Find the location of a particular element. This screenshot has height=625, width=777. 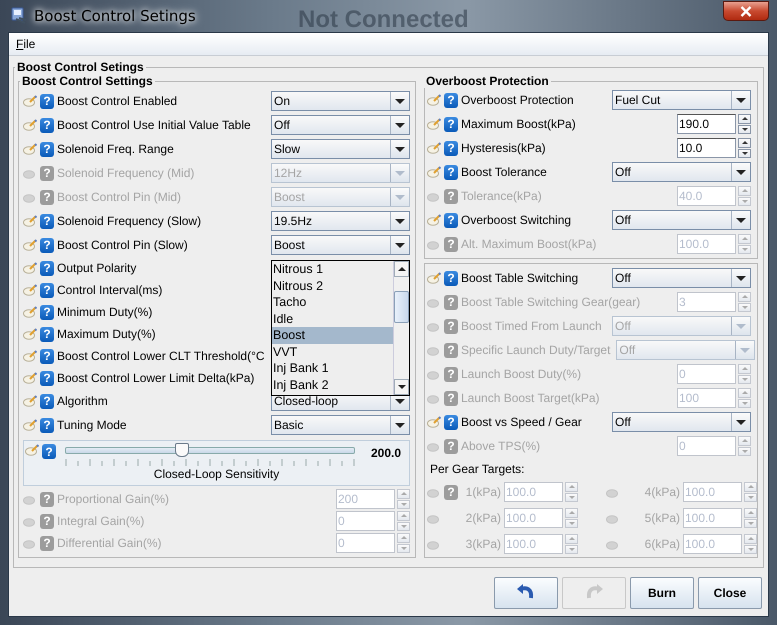

dropdown: On is located at coordinates (340, 101).